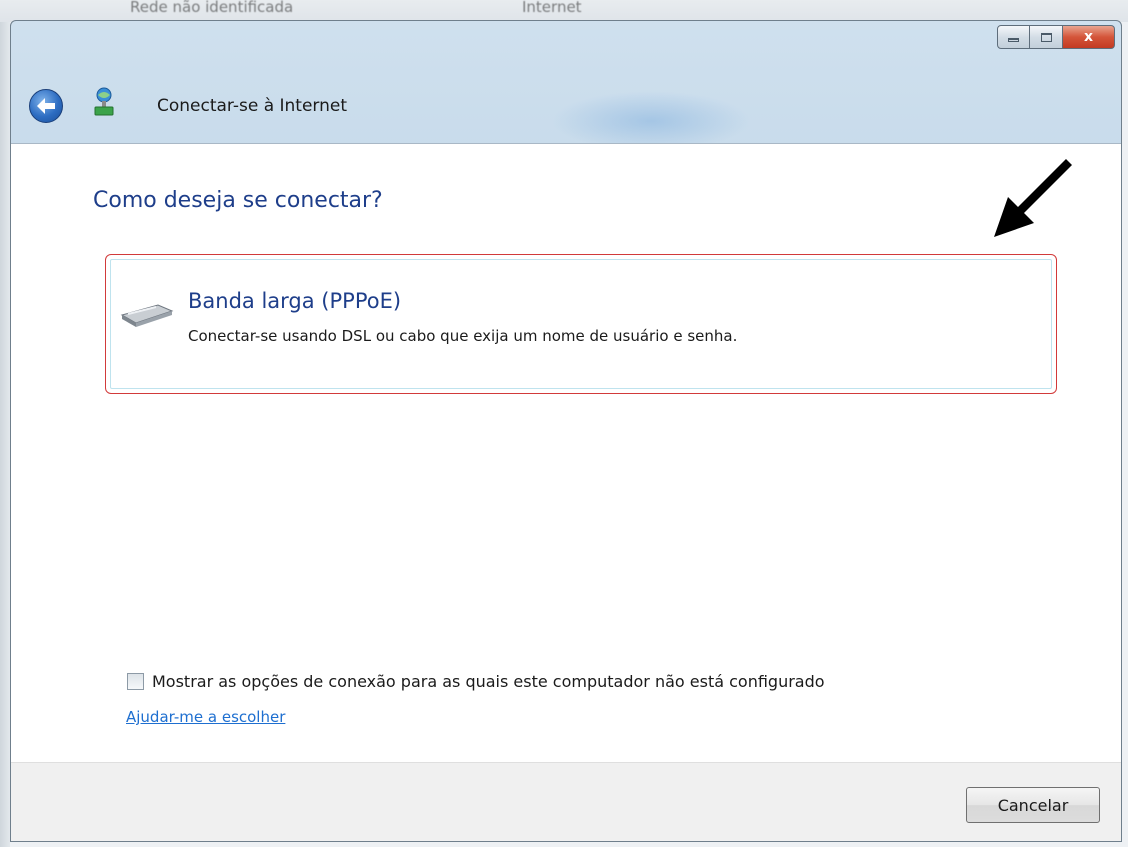  Describe the element at coordinates (651, 121) in the screenshot. I see `glass-highlight` at that location.